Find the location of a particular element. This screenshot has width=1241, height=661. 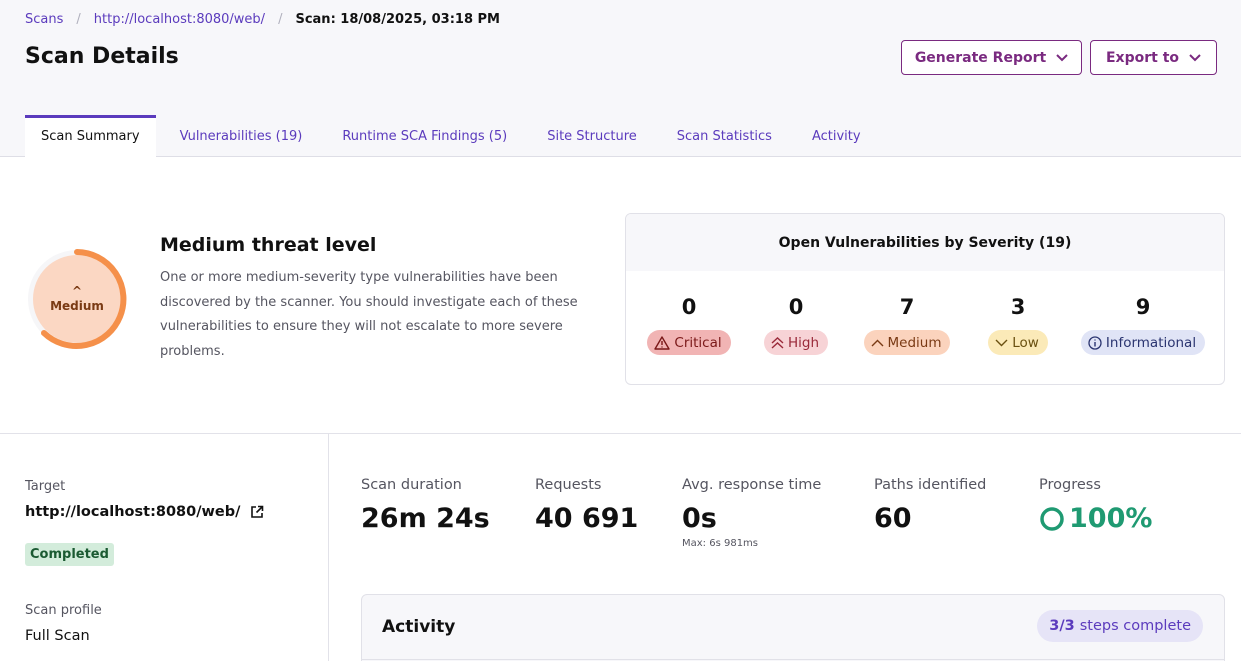

activity-title: Activity is located at coordinates (419, 627).